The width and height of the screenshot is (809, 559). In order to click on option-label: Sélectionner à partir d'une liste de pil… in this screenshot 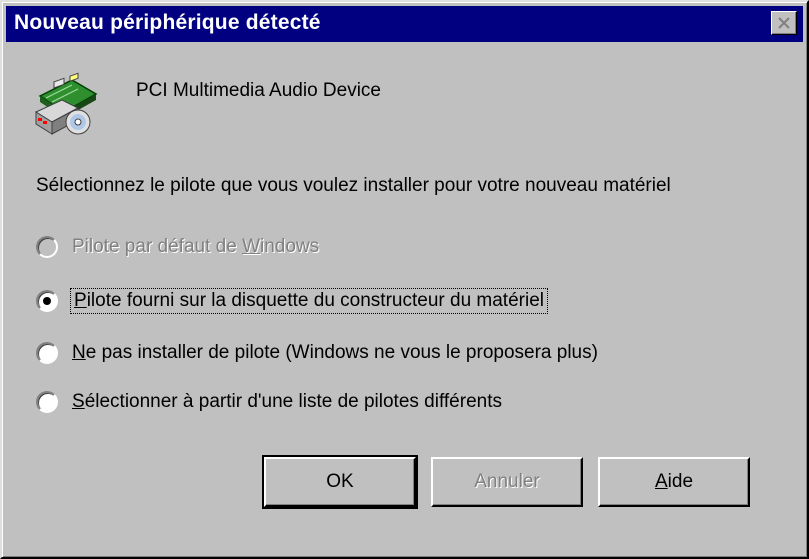, I will do `click(287, 402)`.